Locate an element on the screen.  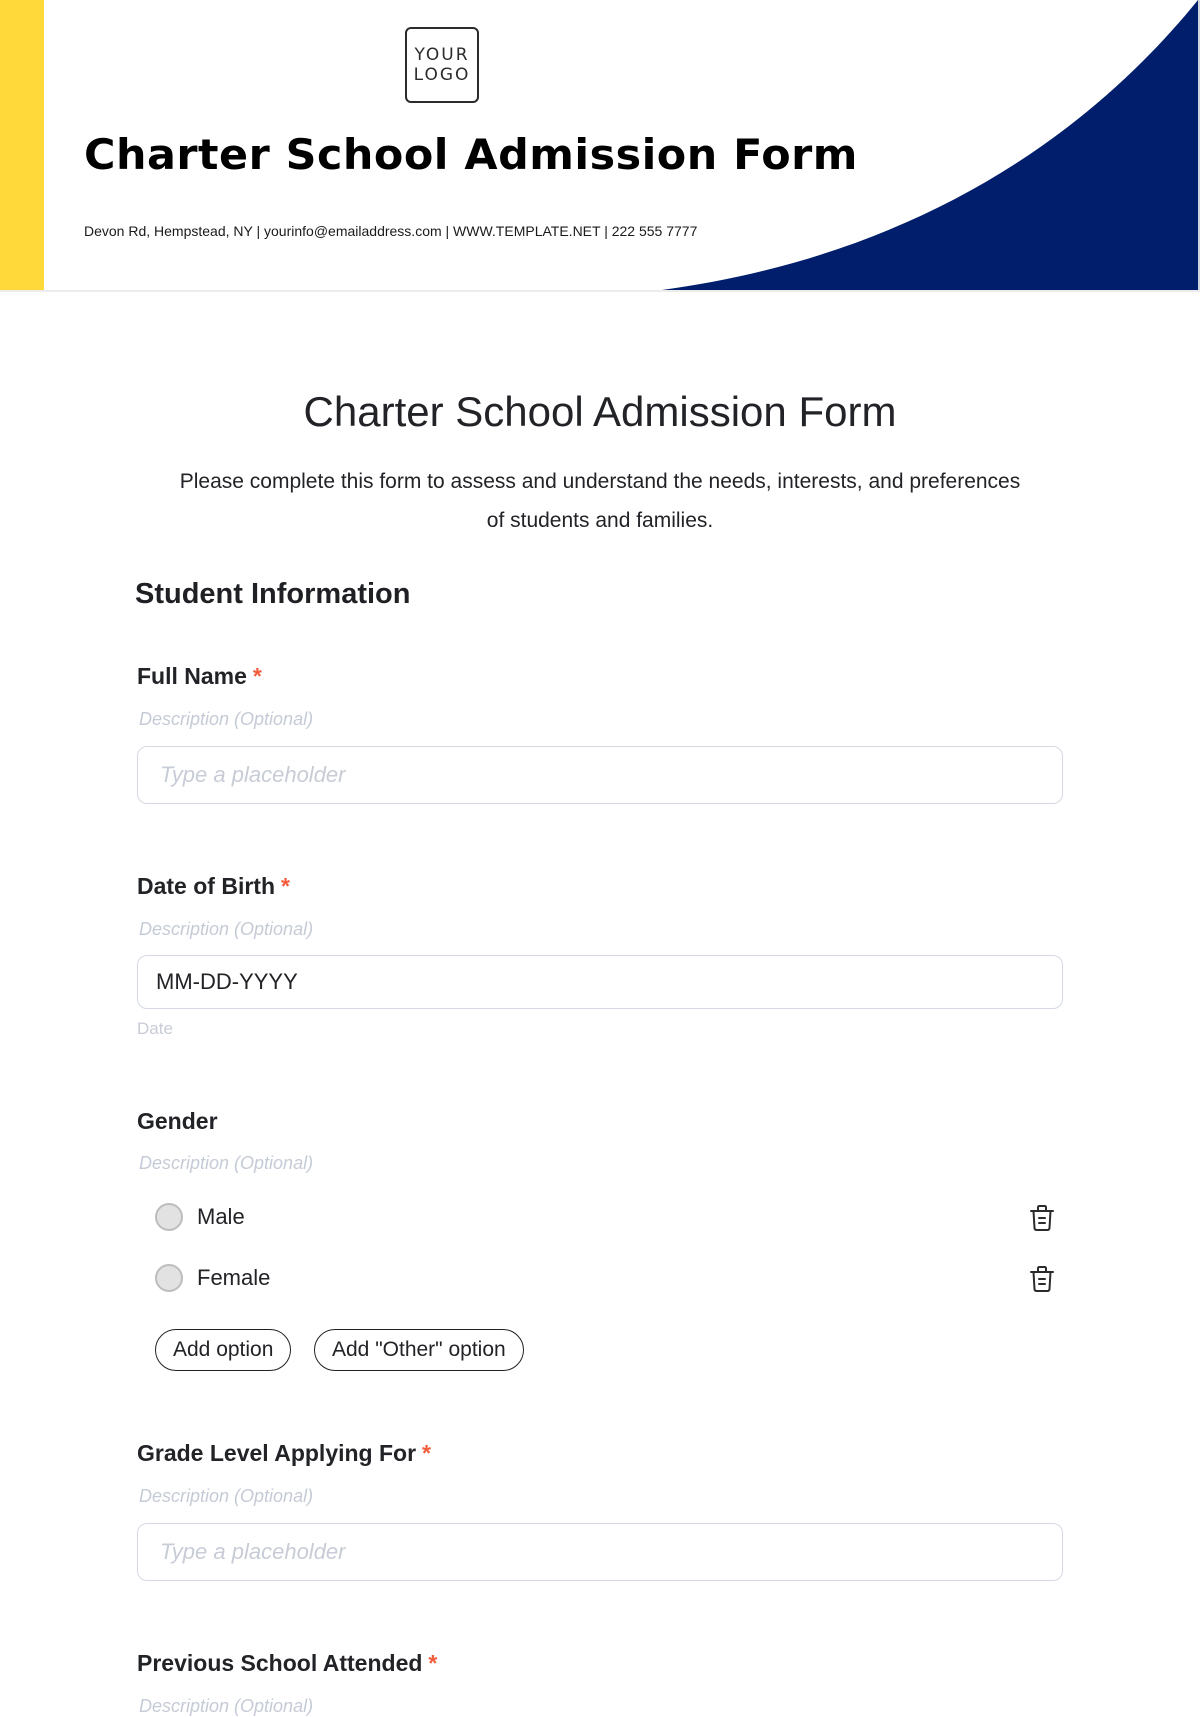
logo-line-2: LOGO is located at coordinates (442, 75).